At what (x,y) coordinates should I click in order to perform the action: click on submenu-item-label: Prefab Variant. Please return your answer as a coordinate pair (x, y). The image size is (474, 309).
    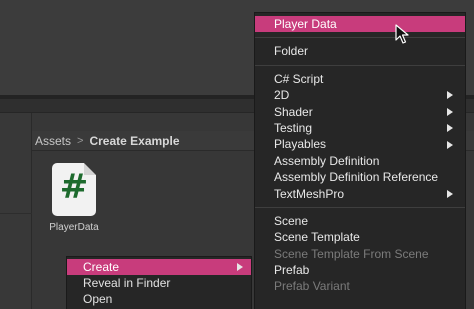
    Looking at the image, I should click on (312, 286).